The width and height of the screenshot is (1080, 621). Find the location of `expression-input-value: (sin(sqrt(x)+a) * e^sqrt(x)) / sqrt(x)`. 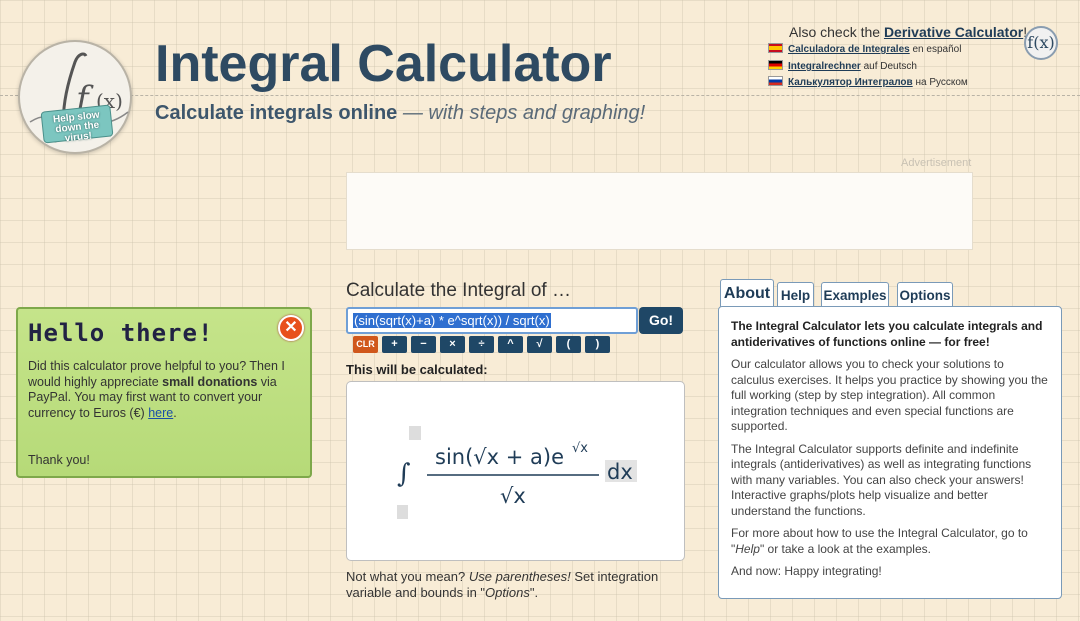

expression-input-value: (sin(sqrt(x)+a) * e^sqrt(x)) / sqrt(x) is located at coordinates (452, 320).